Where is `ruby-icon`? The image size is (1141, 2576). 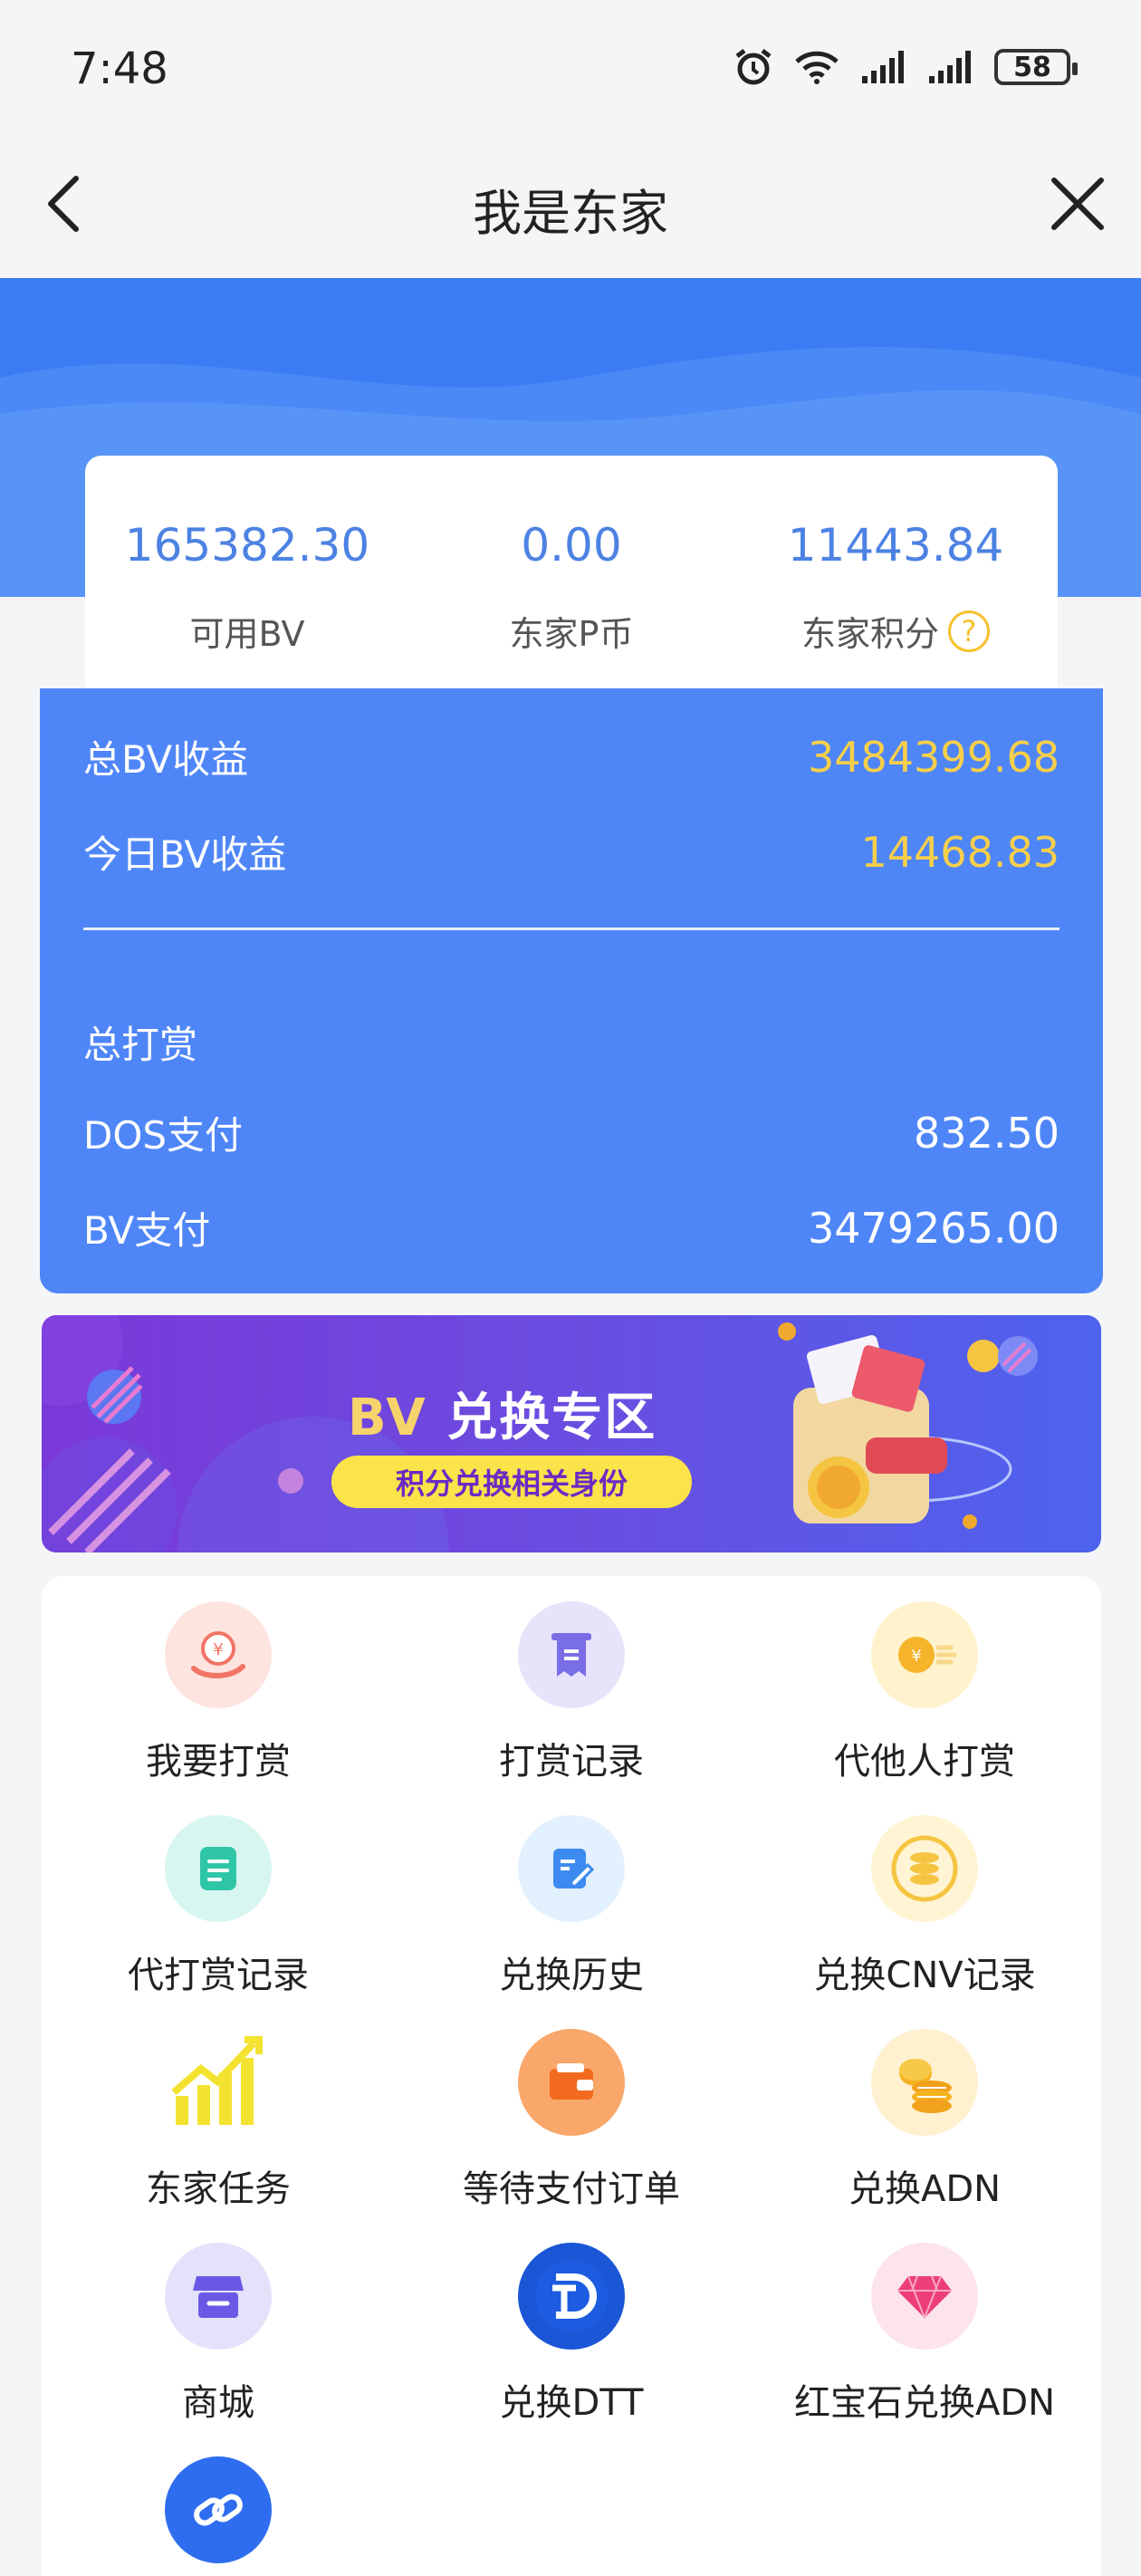
ruby-icon is located at coordinates (925, 2296).